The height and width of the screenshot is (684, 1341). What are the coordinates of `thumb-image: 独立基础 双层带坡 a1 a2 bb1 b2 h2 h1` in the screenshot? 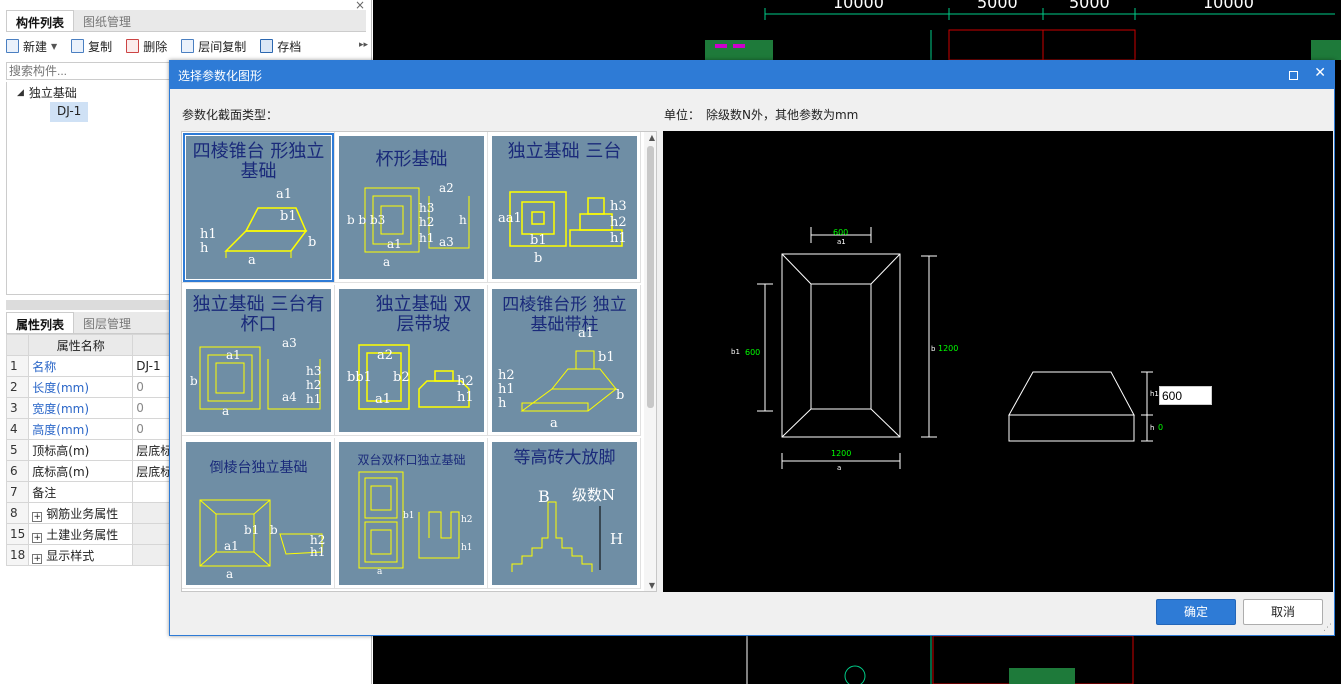 It's located at (411, 360).